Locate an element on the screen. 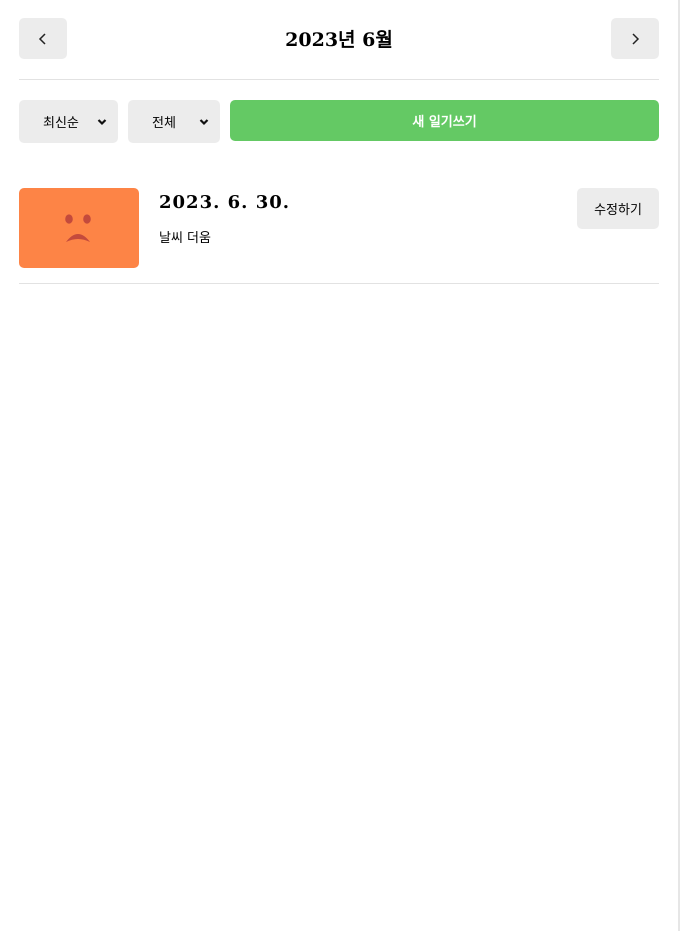  edit-button: 수정하기 is located at coordinates (618, 208).